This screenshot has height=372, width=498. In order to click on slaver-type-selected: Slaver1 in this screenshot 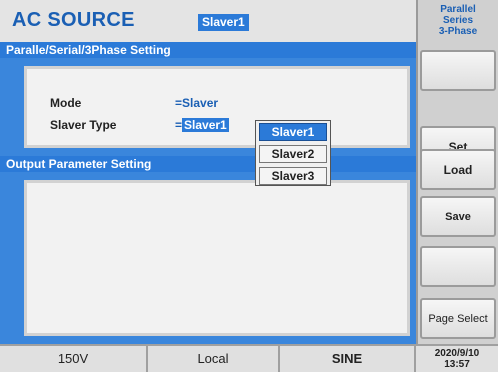, I will do `click(205, 125)`.